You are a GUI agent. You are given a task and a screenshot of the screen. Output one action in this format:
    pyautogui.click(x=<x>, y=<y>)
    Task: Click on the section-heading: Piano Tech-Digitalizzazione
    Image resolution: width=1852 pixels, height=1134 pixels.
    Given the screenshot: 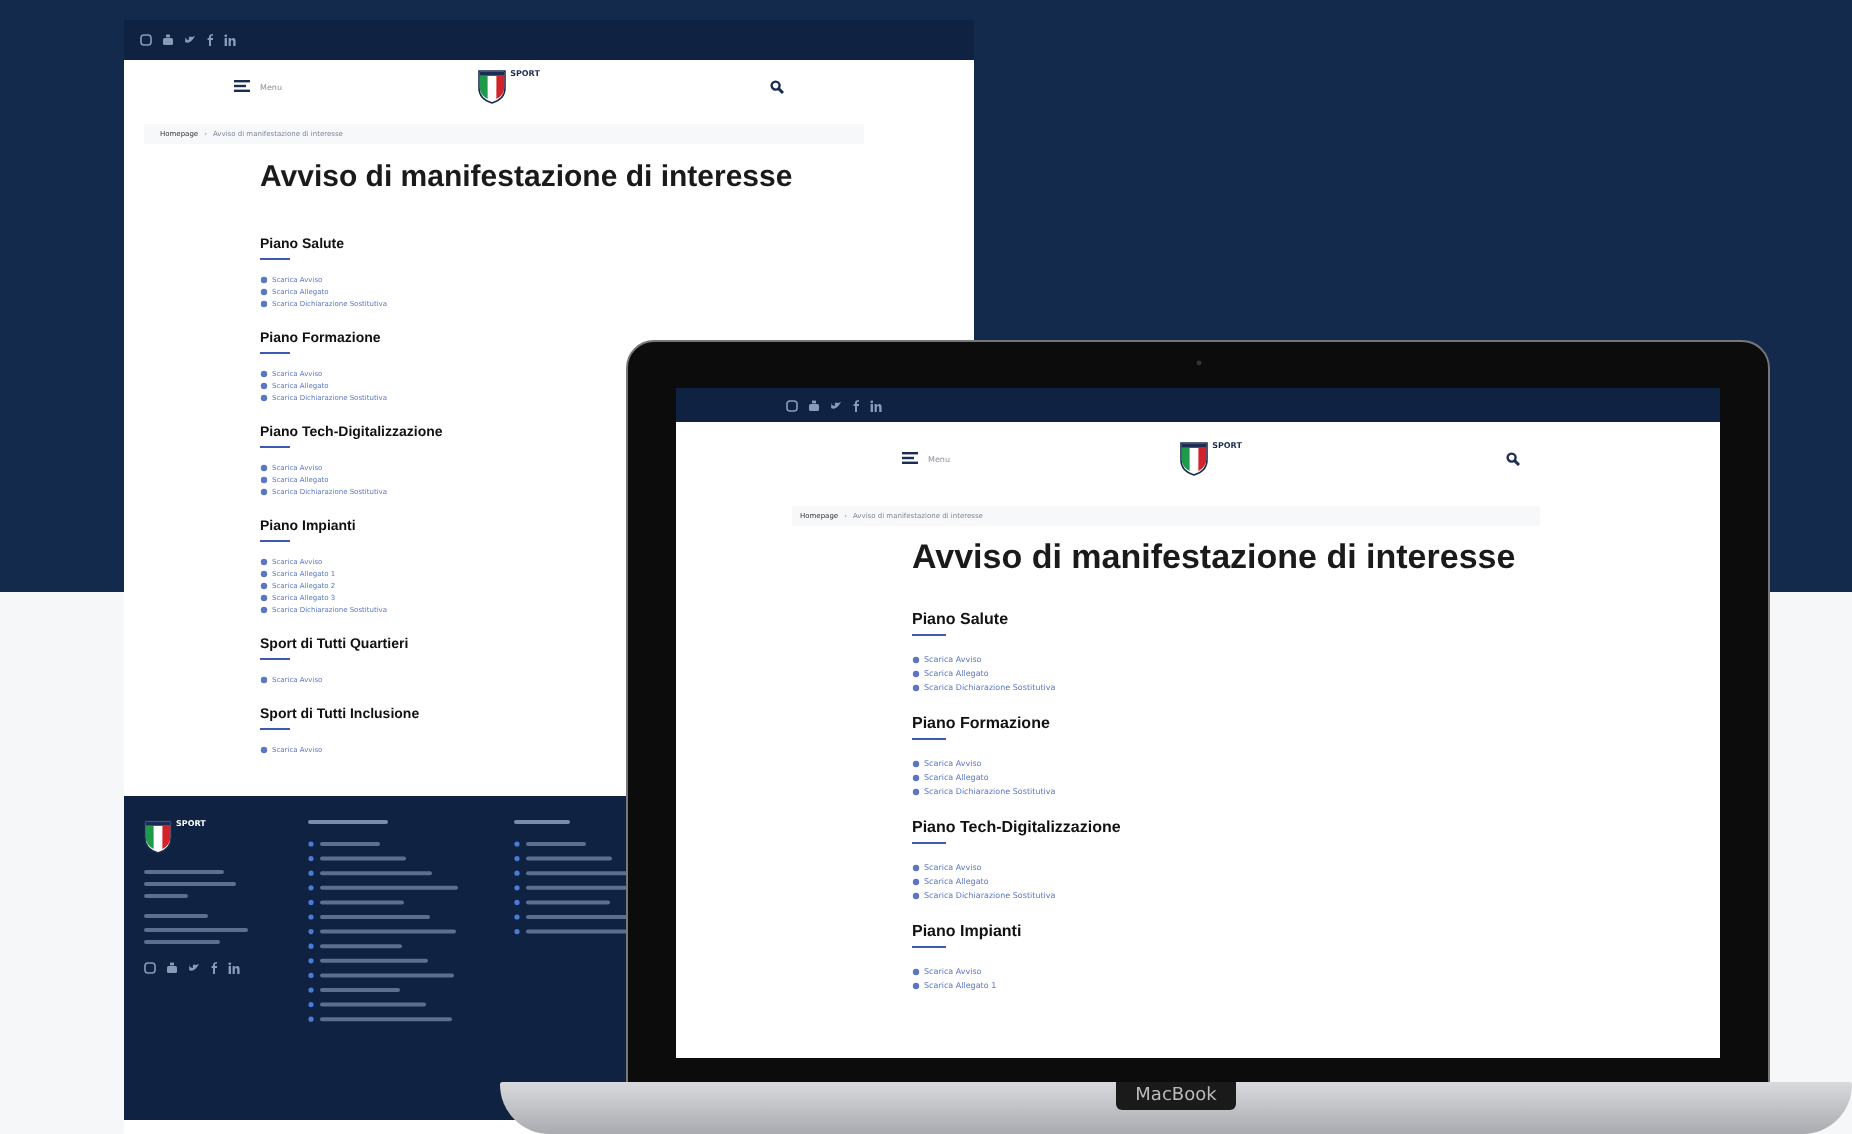 What is the action you would take?
    pyautogui.click(x=1016, y=827)
    